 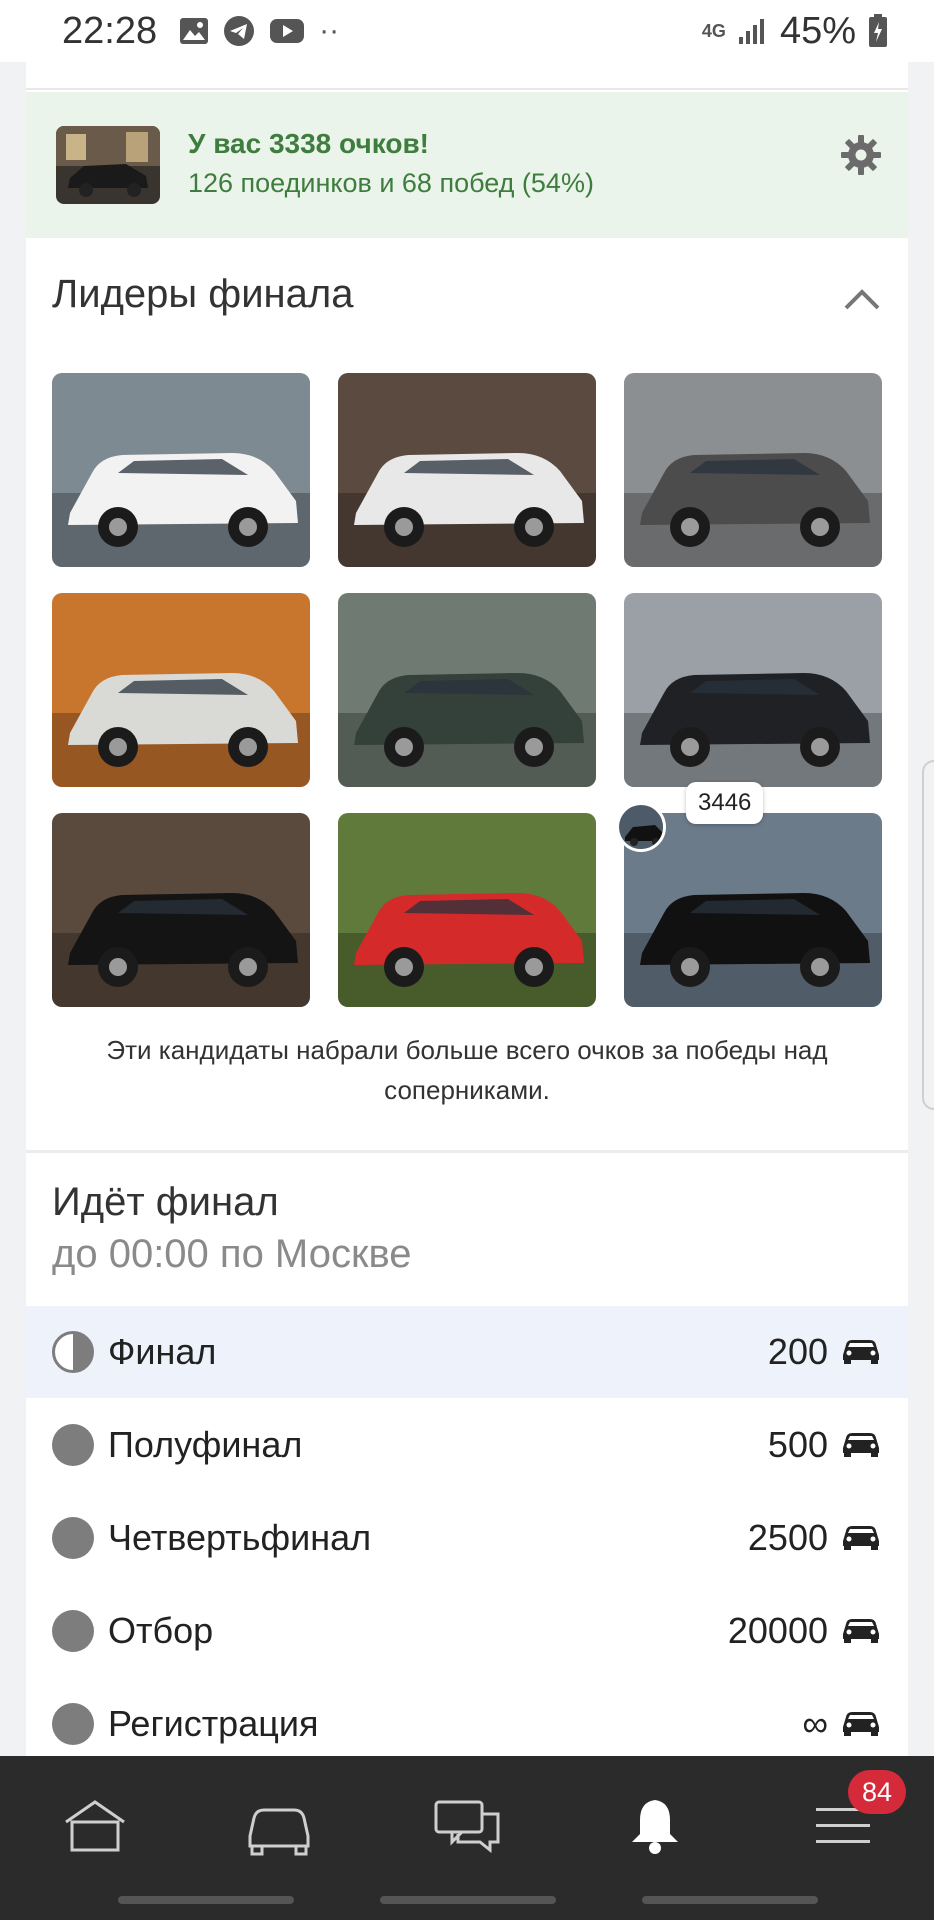 I want to click on leader-photo-green-golf, so click(x=467, y=690).